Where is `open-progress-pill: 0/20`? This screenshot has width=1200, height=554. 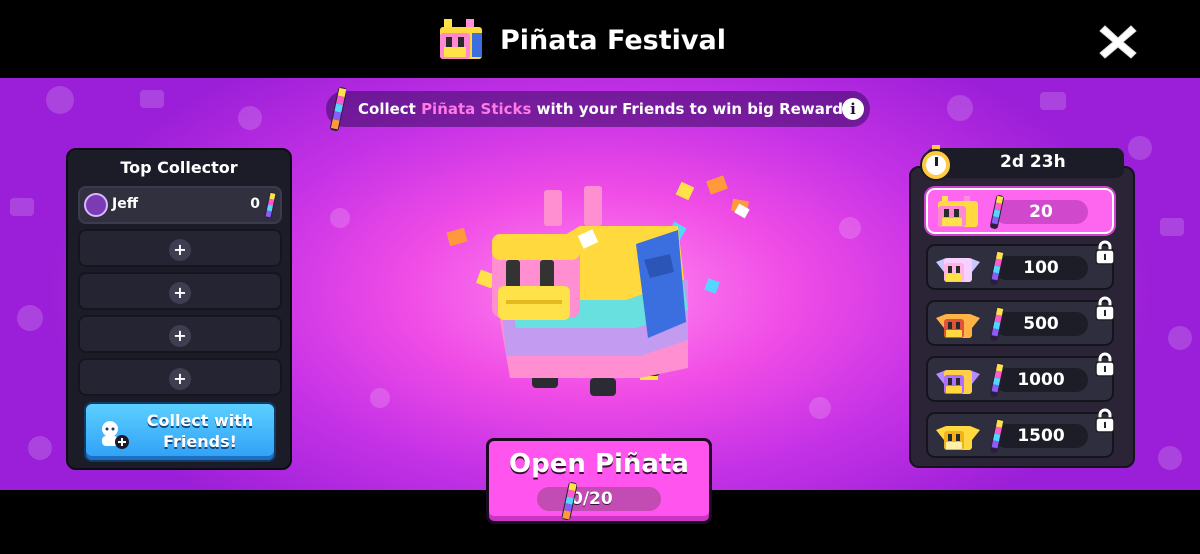
open-progress-pill: 0/20 is located at coordinates (599, 499).